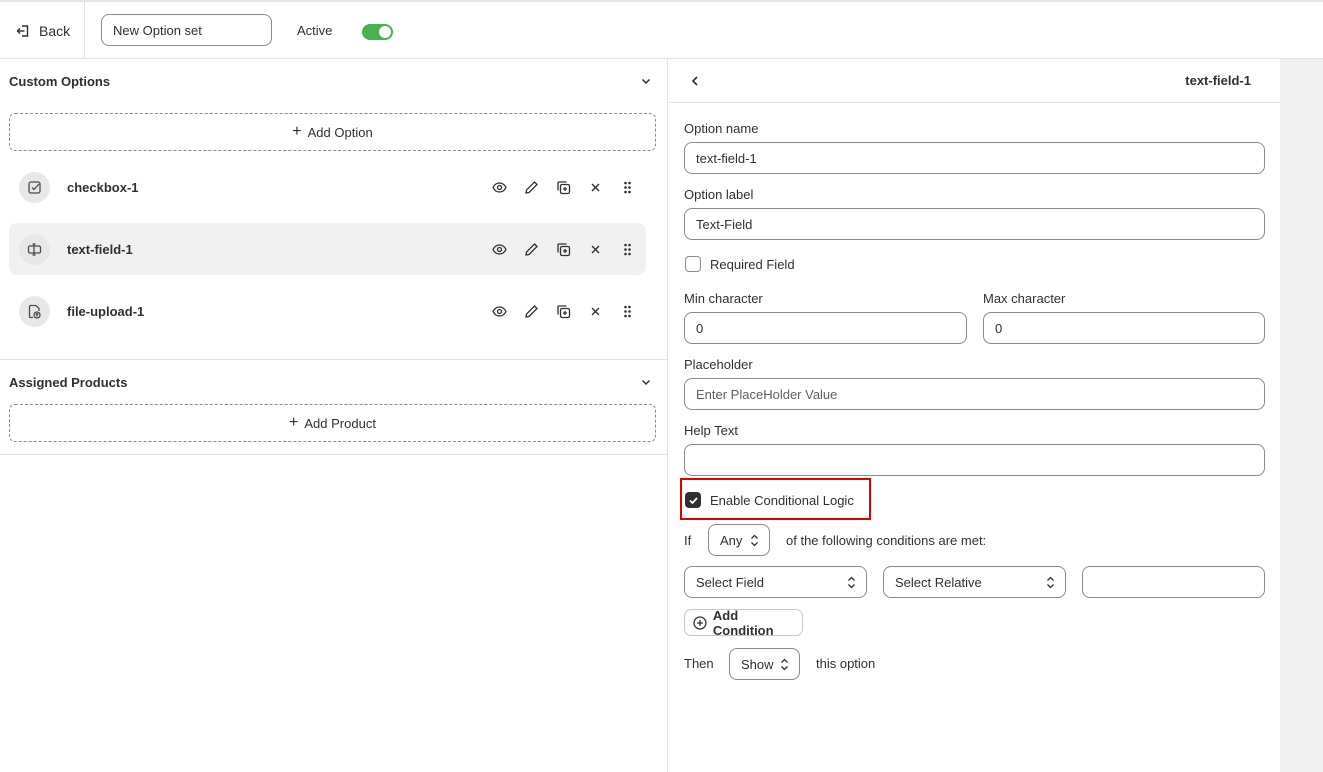 The image size is (1323, 772). I want to click on this-option-text: this option, so click(846, 663).